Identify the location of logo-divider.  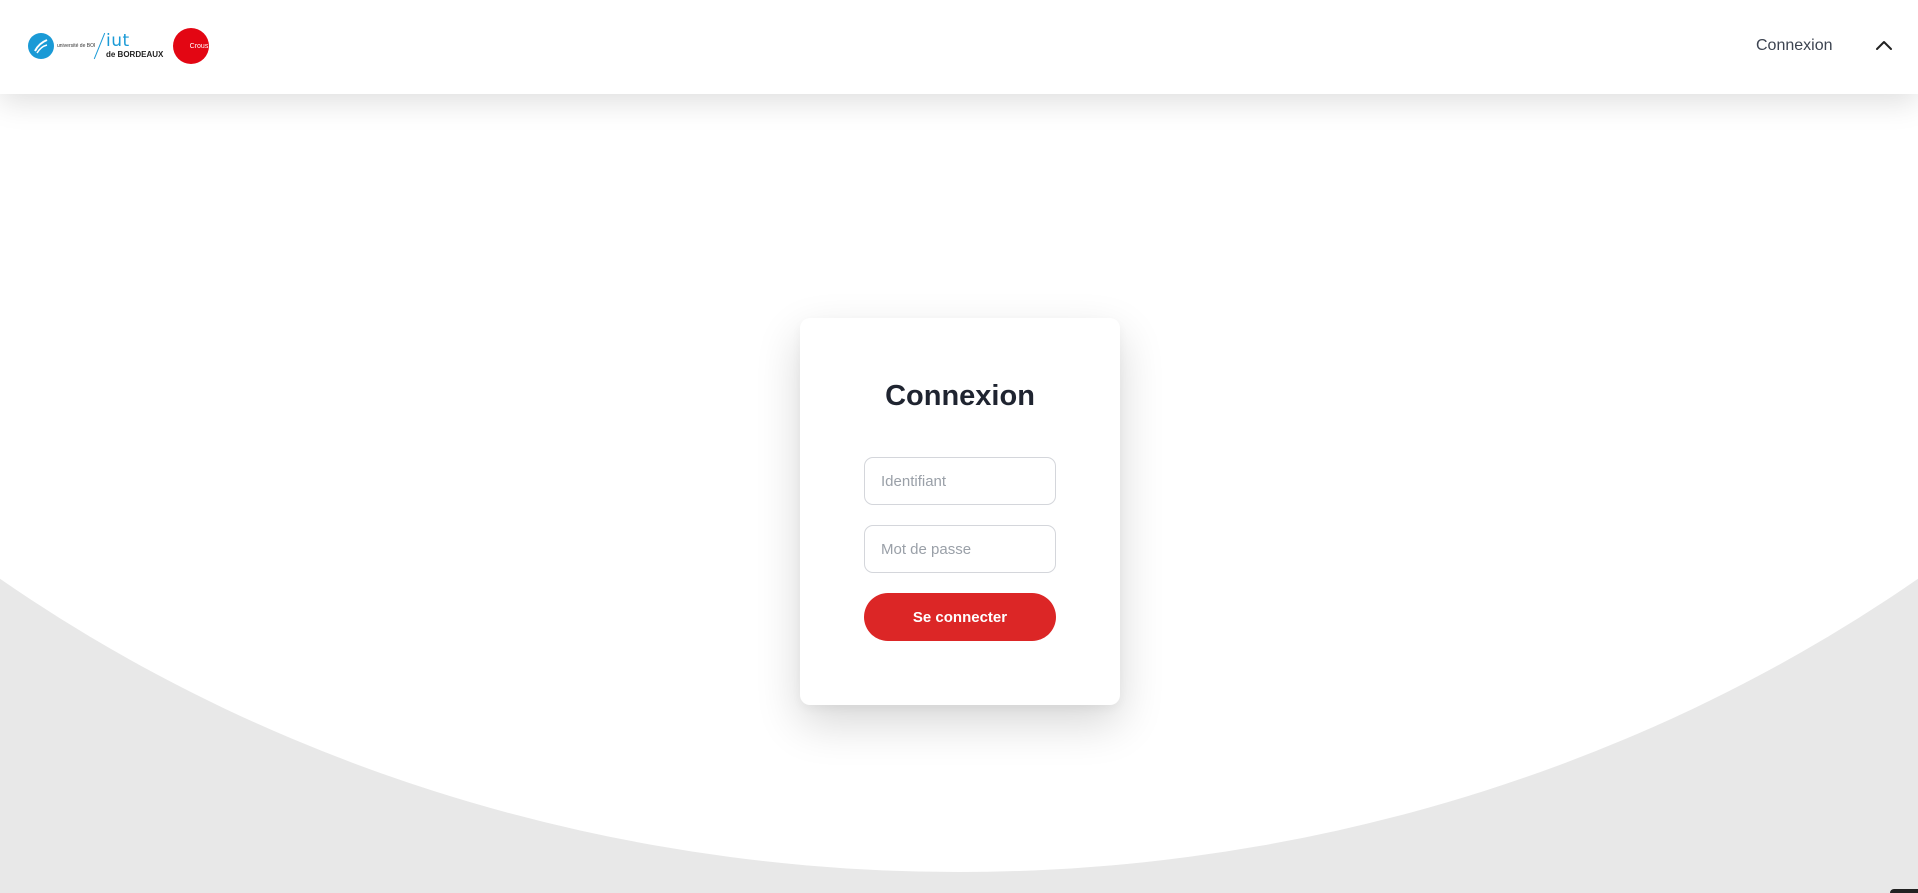
(99, 46).